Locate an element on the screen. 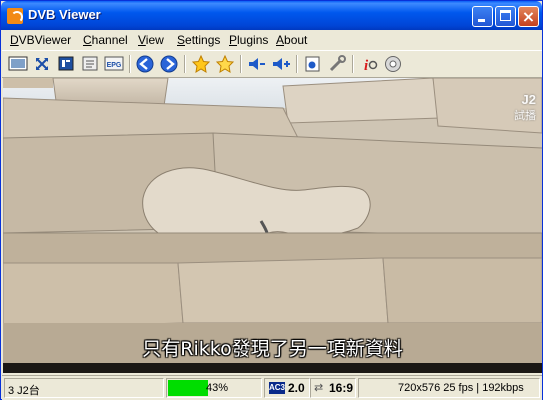 Image resolution: width=543 pixels, height=400 pixels. subtitle-text: 只有Rikko發現了另一項新資料 is located at coordinates (272, 349).